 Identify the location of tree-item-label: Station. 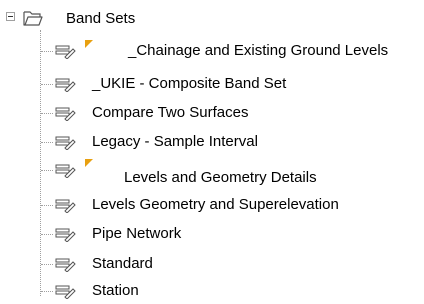
(115, 290).